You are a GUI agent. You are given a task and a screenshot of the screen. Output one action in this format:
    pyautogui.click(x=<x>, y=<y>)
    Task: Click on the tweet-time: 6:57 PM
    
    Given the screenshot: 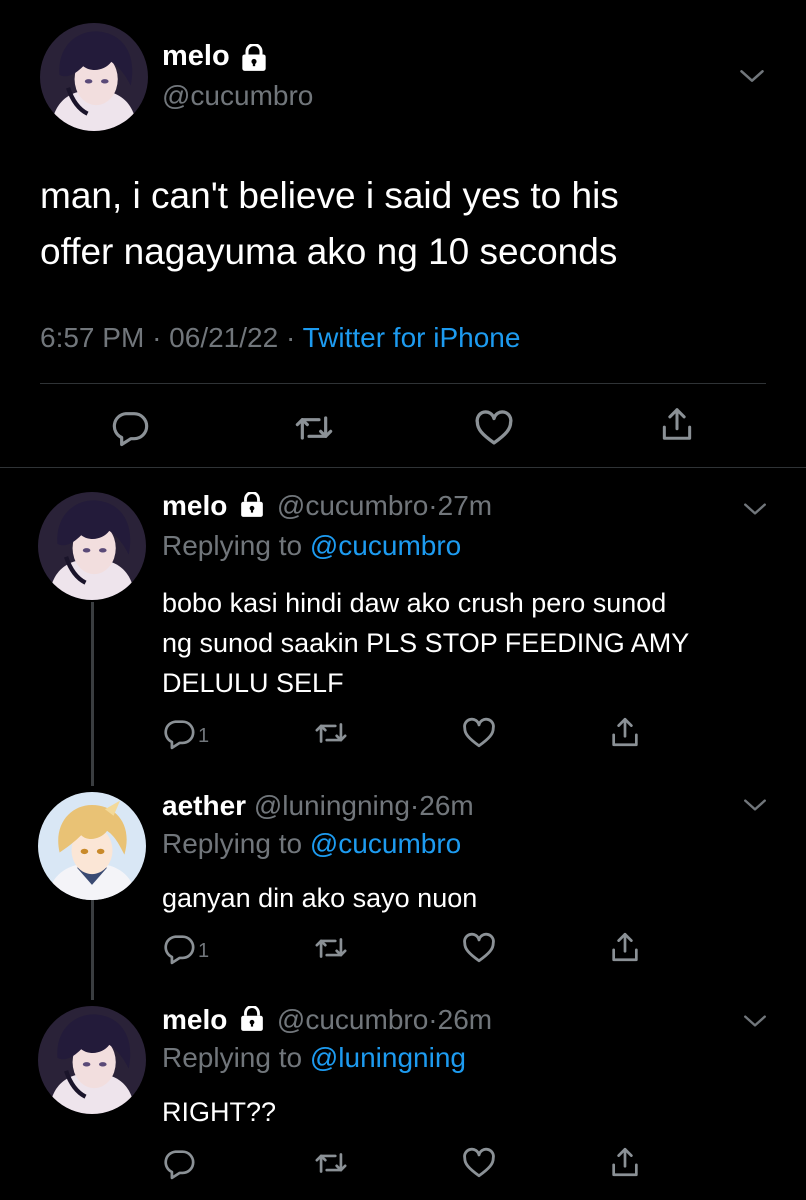 What is the action you would take?
    pyautogui.click(x=92, y=337)
    